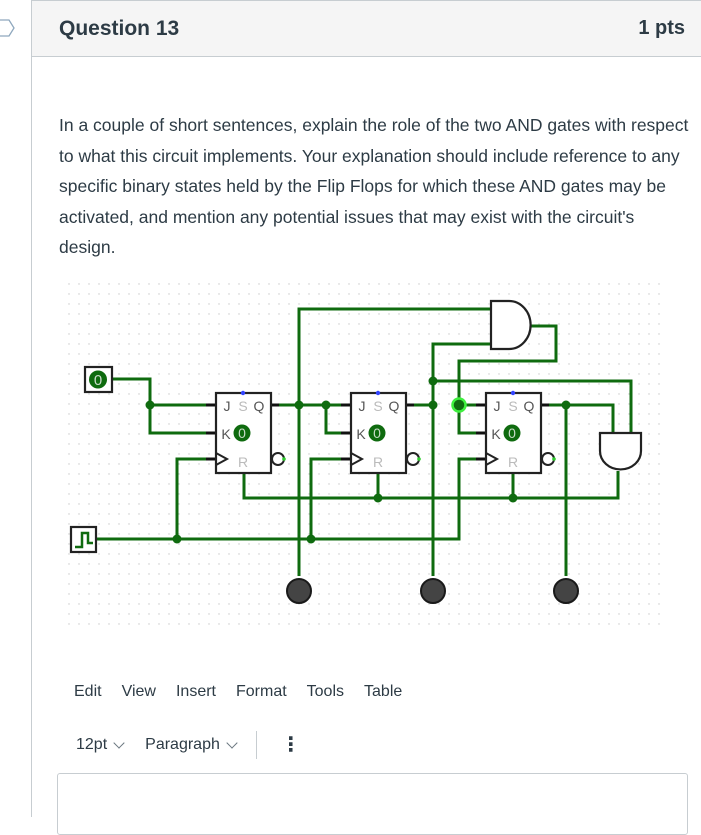 This screenshot has height=835, width=701. What do you see at coordinates (459, 405) in the screenshot?
I see `selected-junction` at bounding box center [459, 405].